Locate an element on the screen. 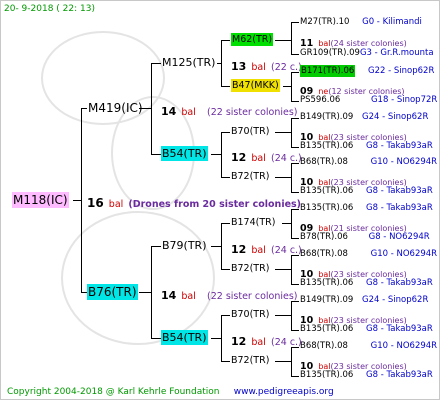 This screenshot has height=400, width=440. gen4-queen: B135(TR).06 G8 - Takab93aR is located at coordinates (366, 208).